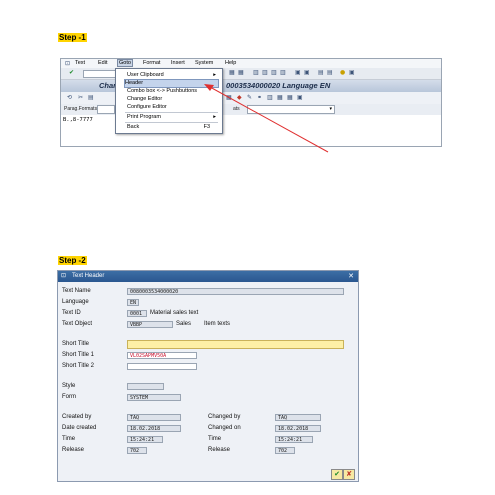 This screenshot has height=495, width=495. What do you see at coordinates (137, 450) in the screenshot?
I see `release-created-field: 702` at bounding box center [137, 450].